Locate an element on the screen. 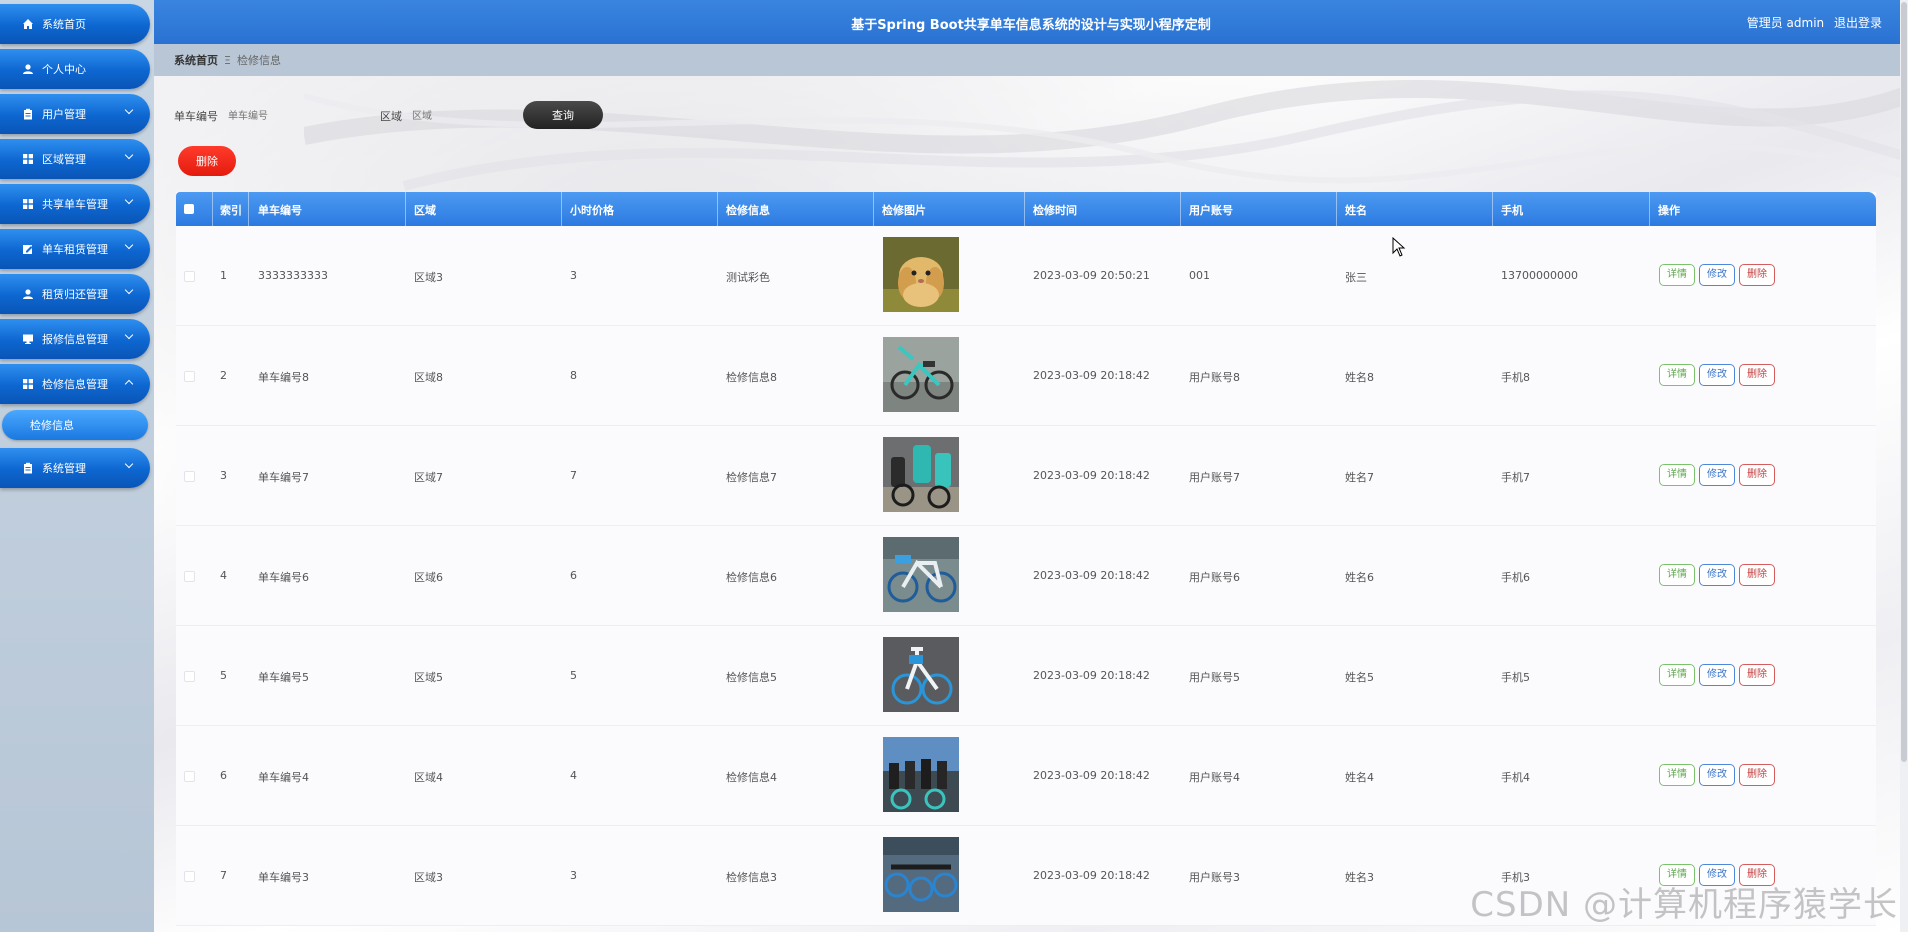  batch-delete-button: 删除 is located at coordinates (207, 161).